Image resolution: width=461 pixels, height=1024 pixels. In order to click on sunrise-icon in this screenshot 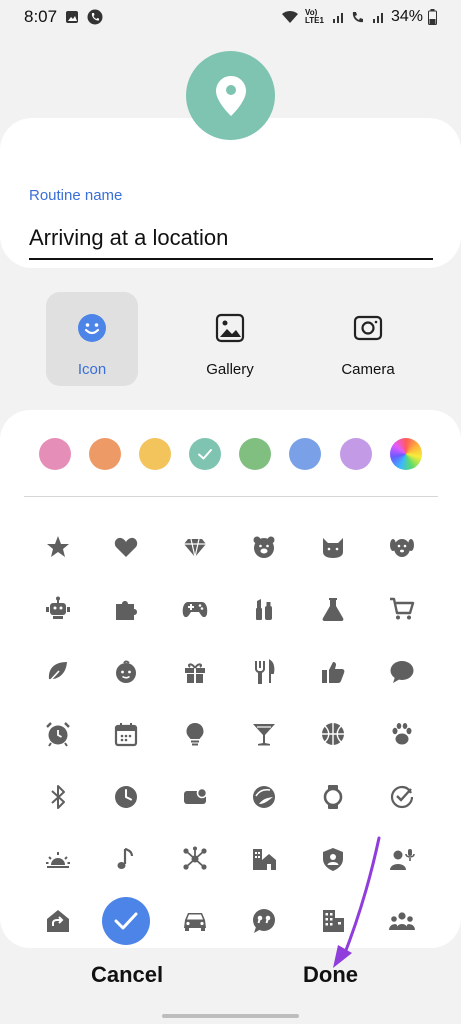, I will do `click(58, 860)`.